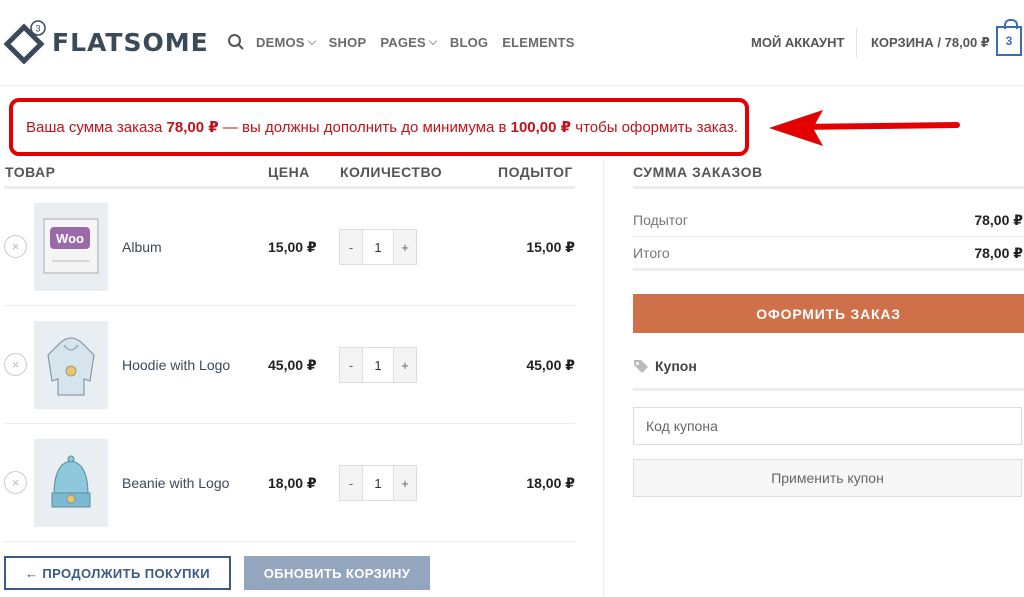 The width and height of the screenshot is (1024, 597). I want to click on hoodie-icon, so click(71, 365).